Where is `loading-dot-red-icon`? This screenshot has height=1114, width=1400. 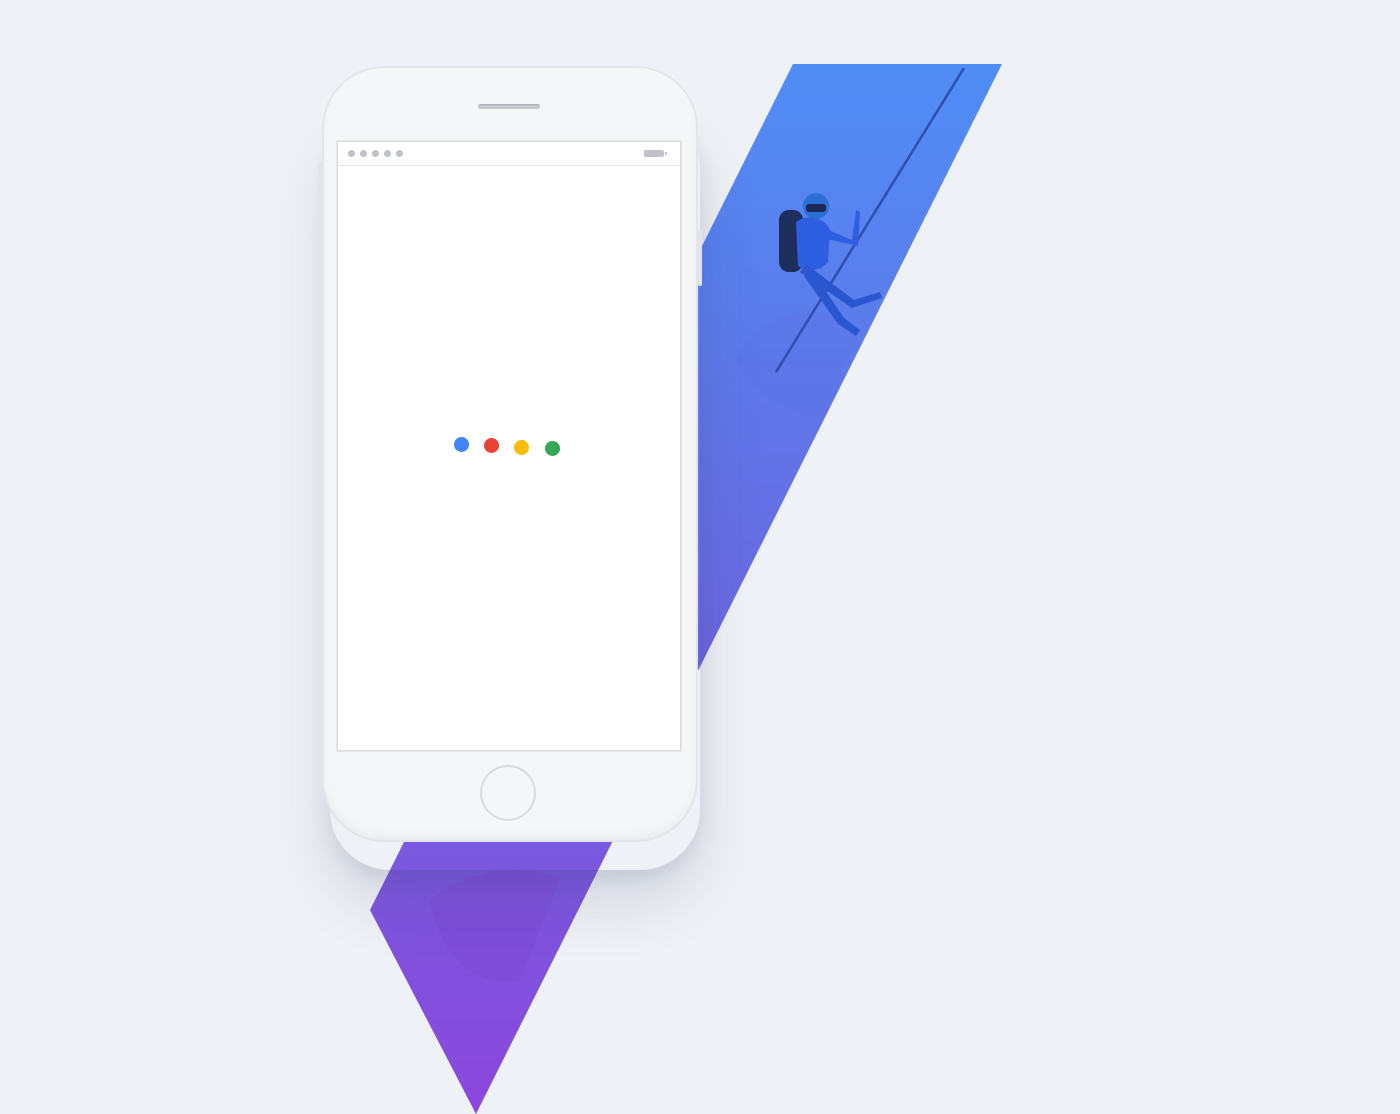
loading-dot-red-icon is located at coordinates (491, 445).